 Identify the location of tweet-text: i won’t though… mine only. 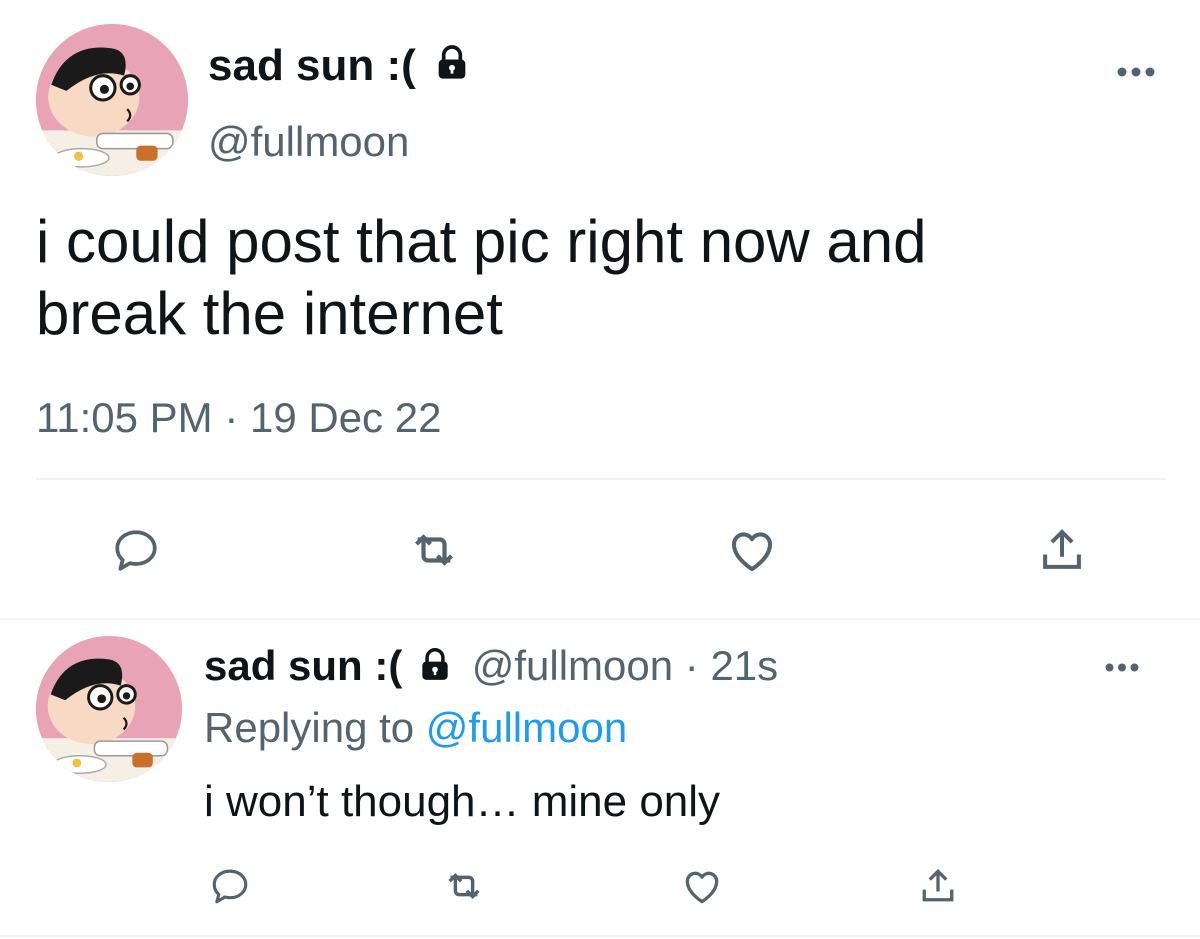
(462, 801).